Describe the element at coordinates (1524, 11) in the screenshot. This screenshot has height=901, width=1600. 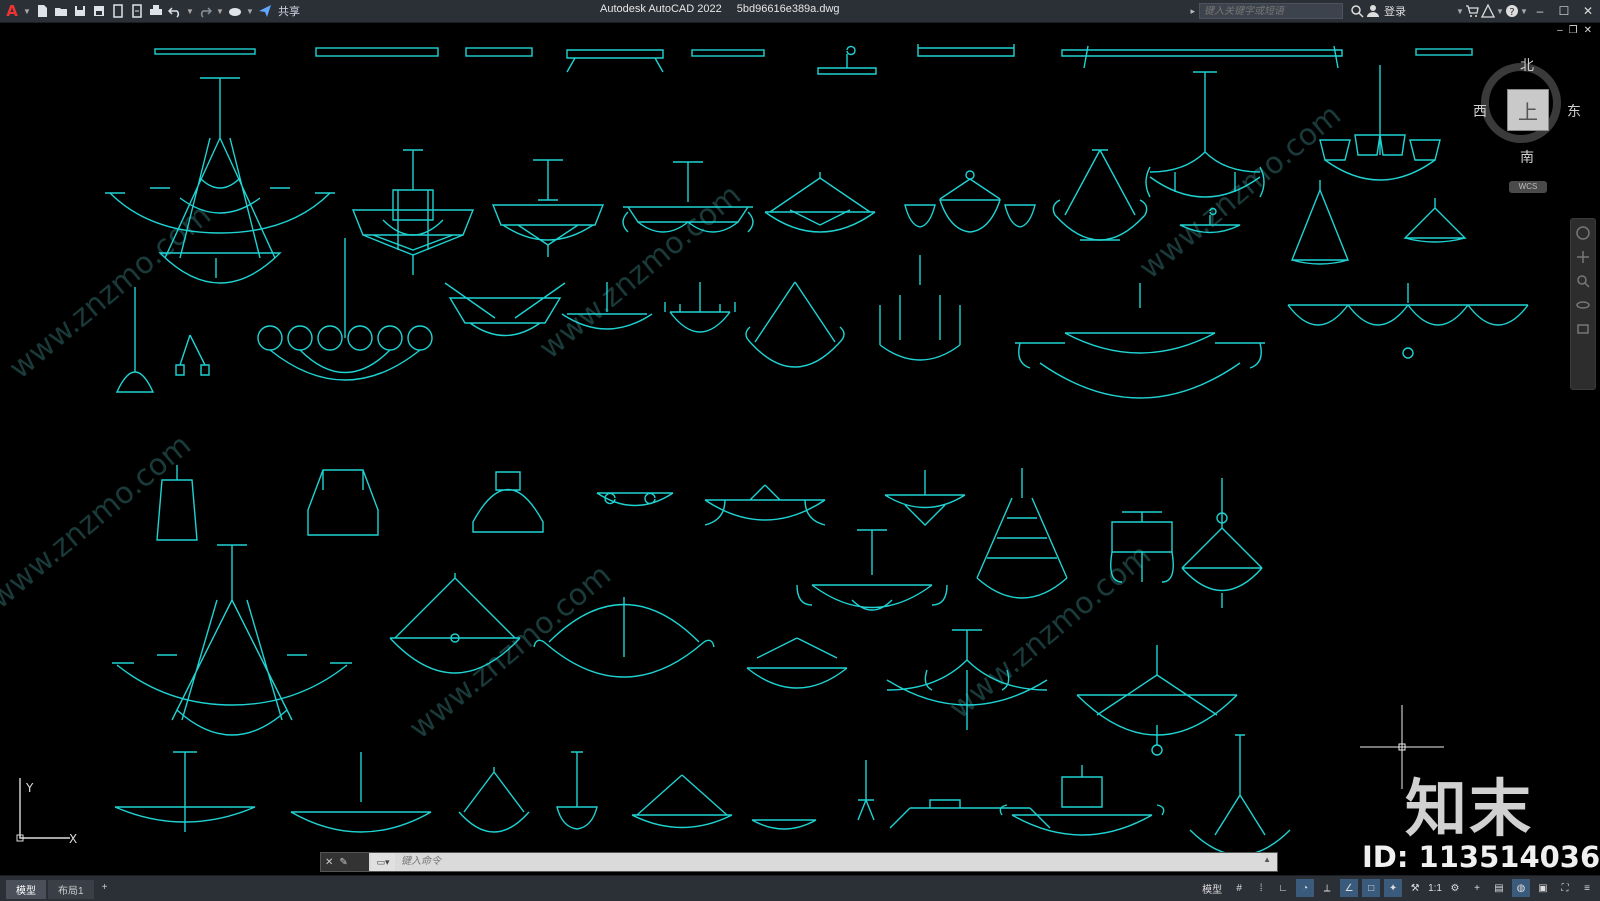
I see `help-caret-icon: ▼` at that location.